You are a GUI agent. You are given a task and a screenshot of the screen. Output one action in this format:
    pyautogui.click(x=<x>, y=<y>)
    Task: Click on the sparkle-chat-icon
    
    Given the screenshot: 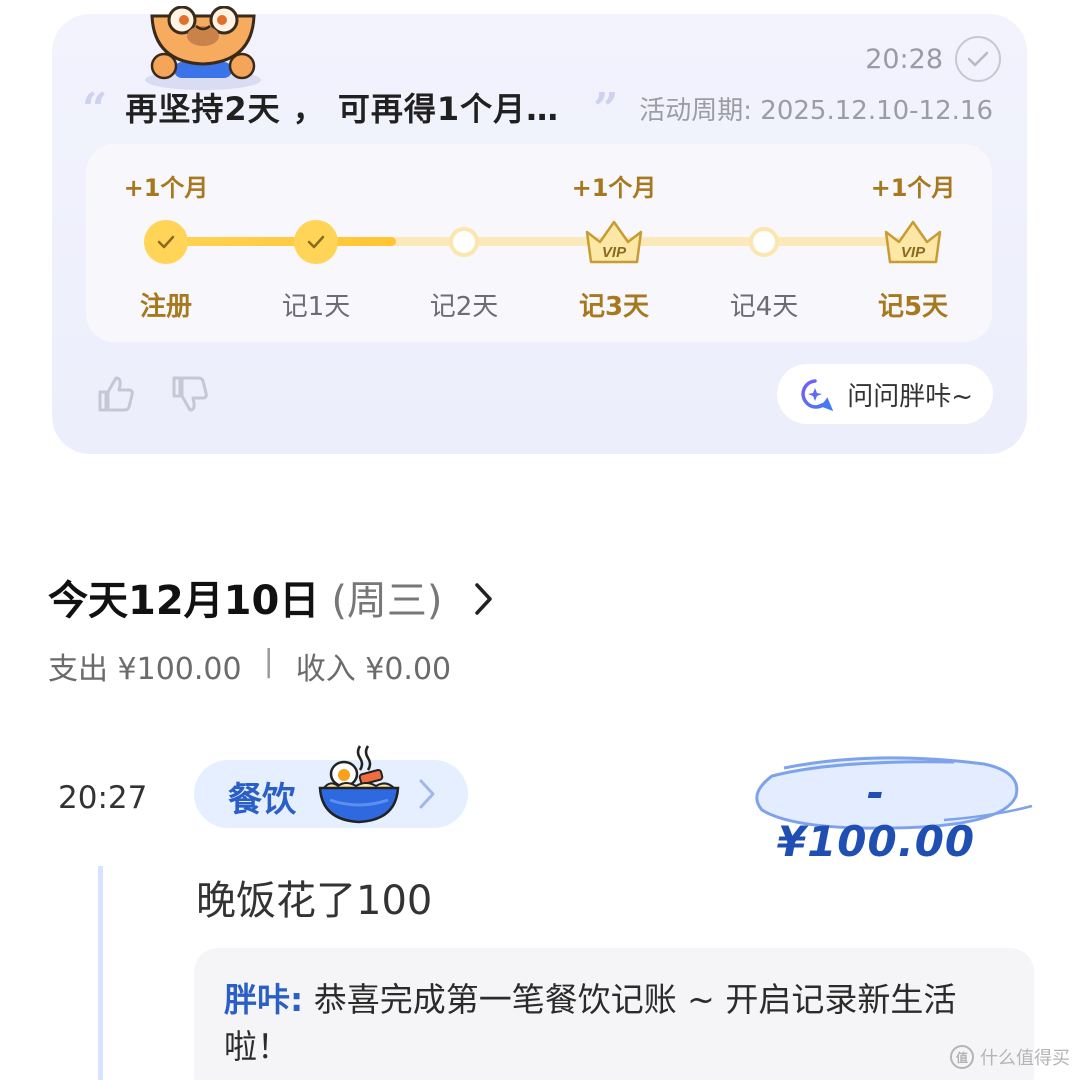 What is the action you would take?
    pyautogui.click(x=817, y=395)
    